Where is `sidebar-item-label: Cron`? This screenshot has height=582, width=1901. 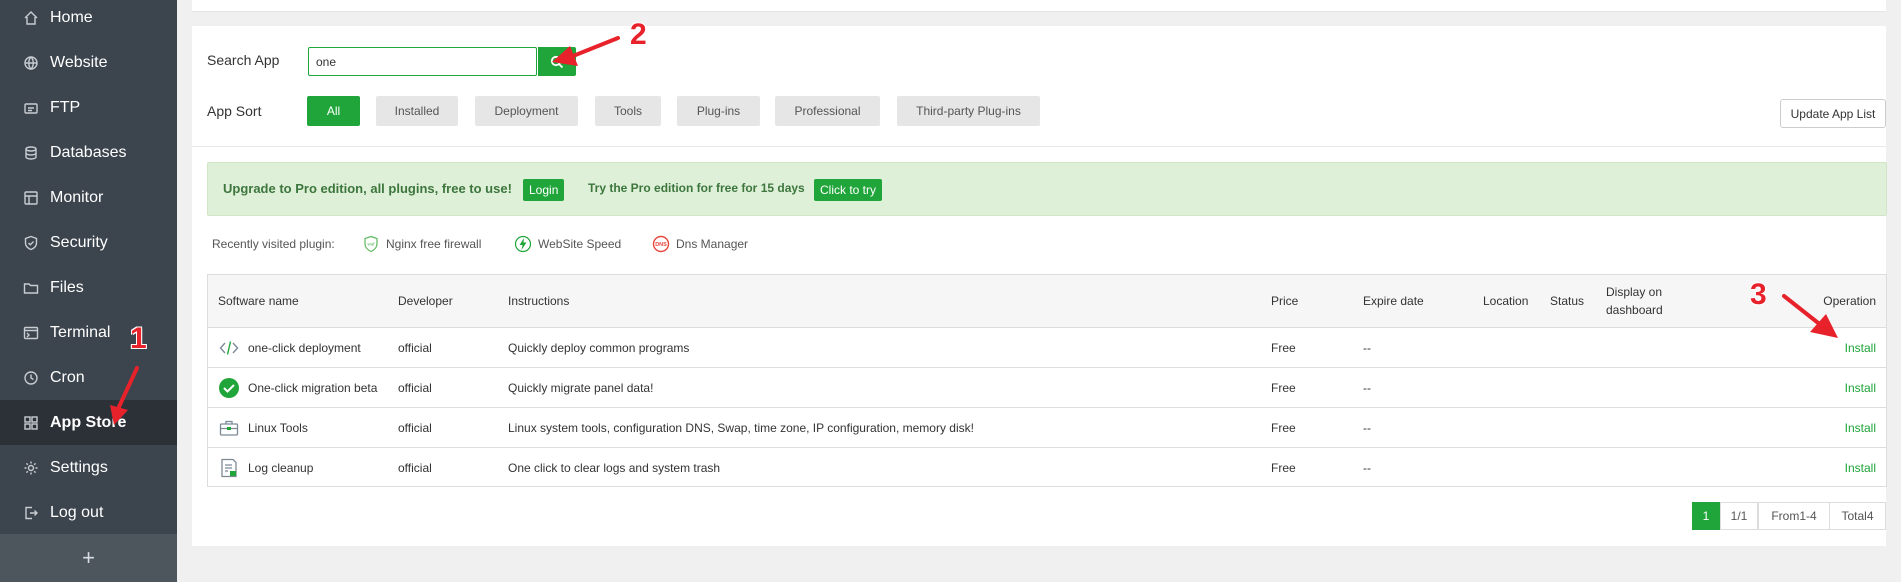 sidebar-item-label: Cron is located at coordinates (67, 377).